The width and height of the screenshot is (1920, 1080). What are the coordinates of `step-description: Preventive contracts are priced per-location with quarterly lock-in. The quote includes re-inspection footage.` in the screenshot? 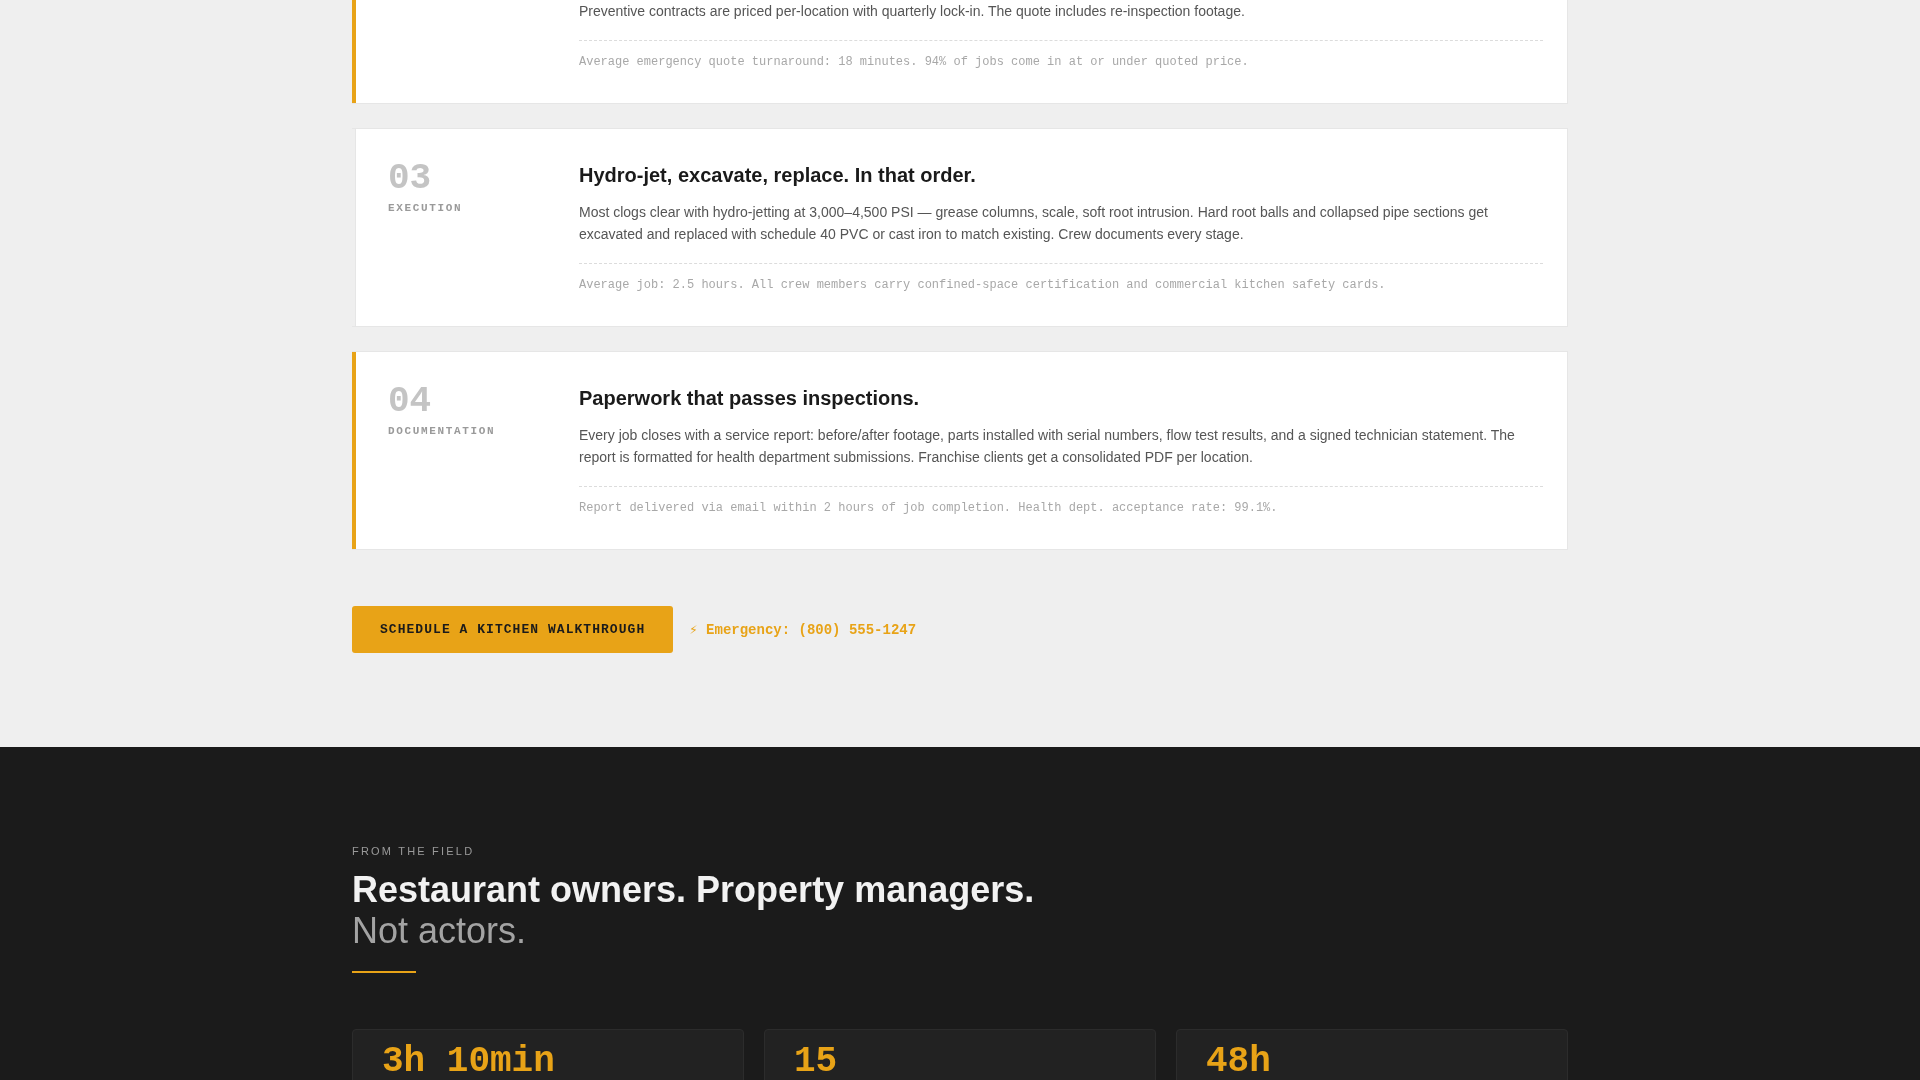 It's located at (912, 11).